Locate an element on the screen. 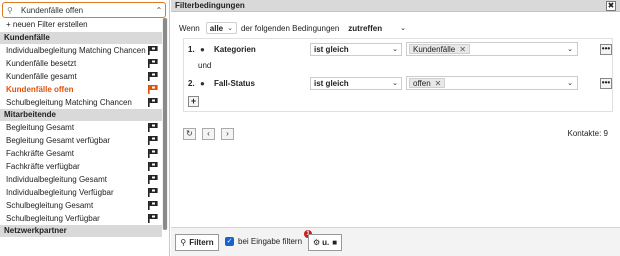 The height and width of the screenshot is (256, 620). rule-field: Fall-Status is located at coordinates (234, 83).